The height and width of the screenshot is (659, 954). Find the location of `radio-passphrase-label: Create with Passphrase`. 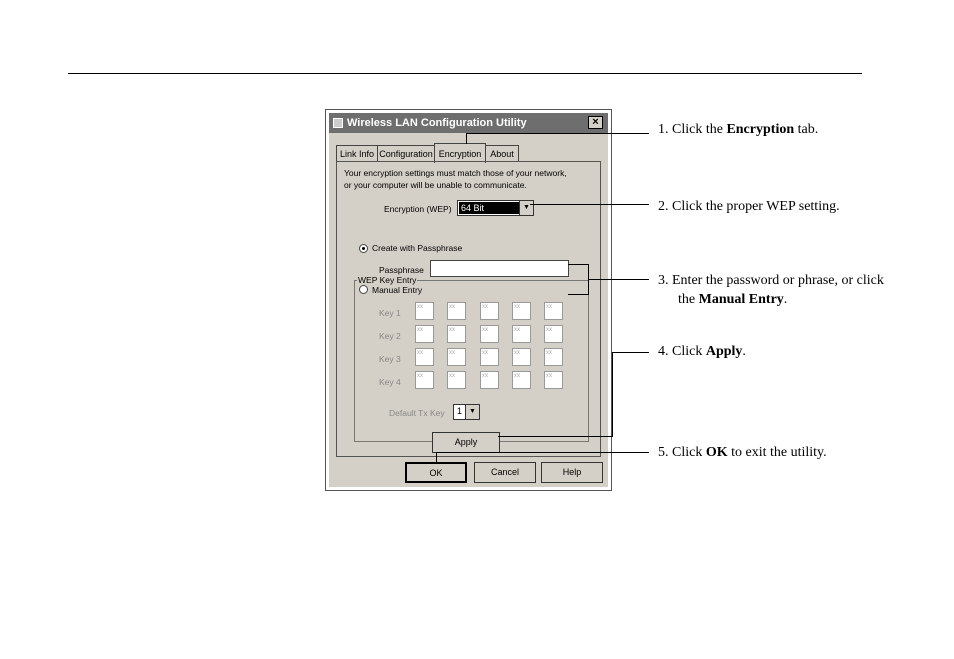

radio-passphrase-label: Create with Passphrase is located at coordinates (417, 248).